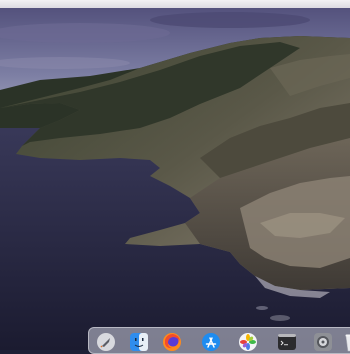 Image resolution: width=350 pixels, height=354 pixels. I want to click on finder-icon, so click(139, 342).